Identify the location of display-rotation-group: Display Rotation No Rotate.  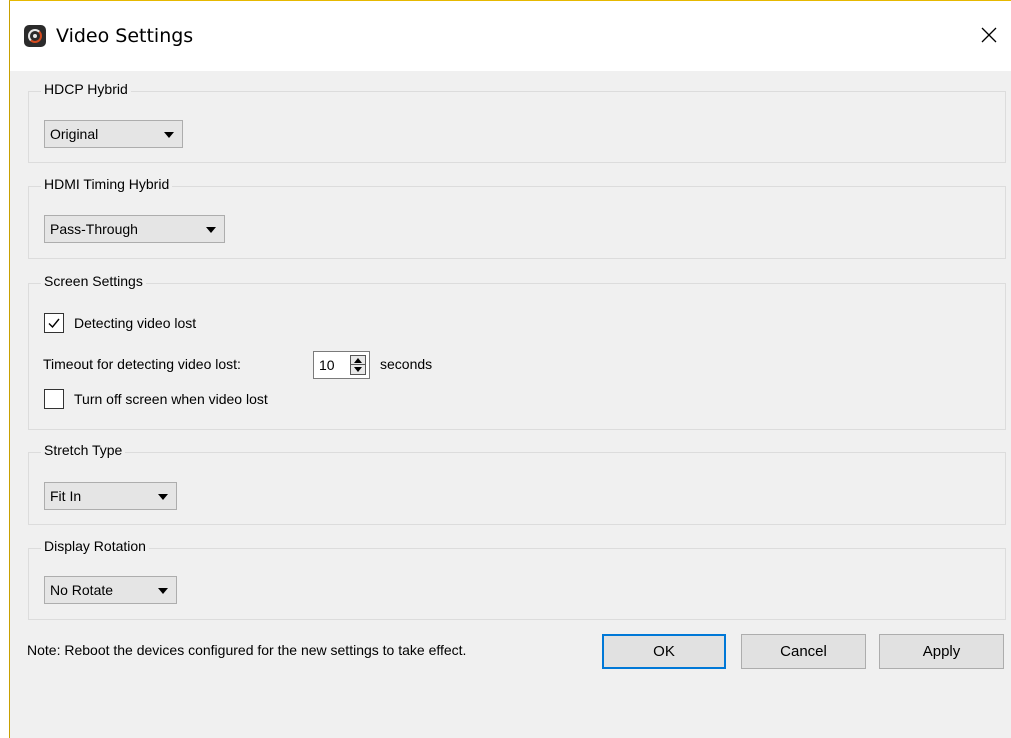
(517, 579).